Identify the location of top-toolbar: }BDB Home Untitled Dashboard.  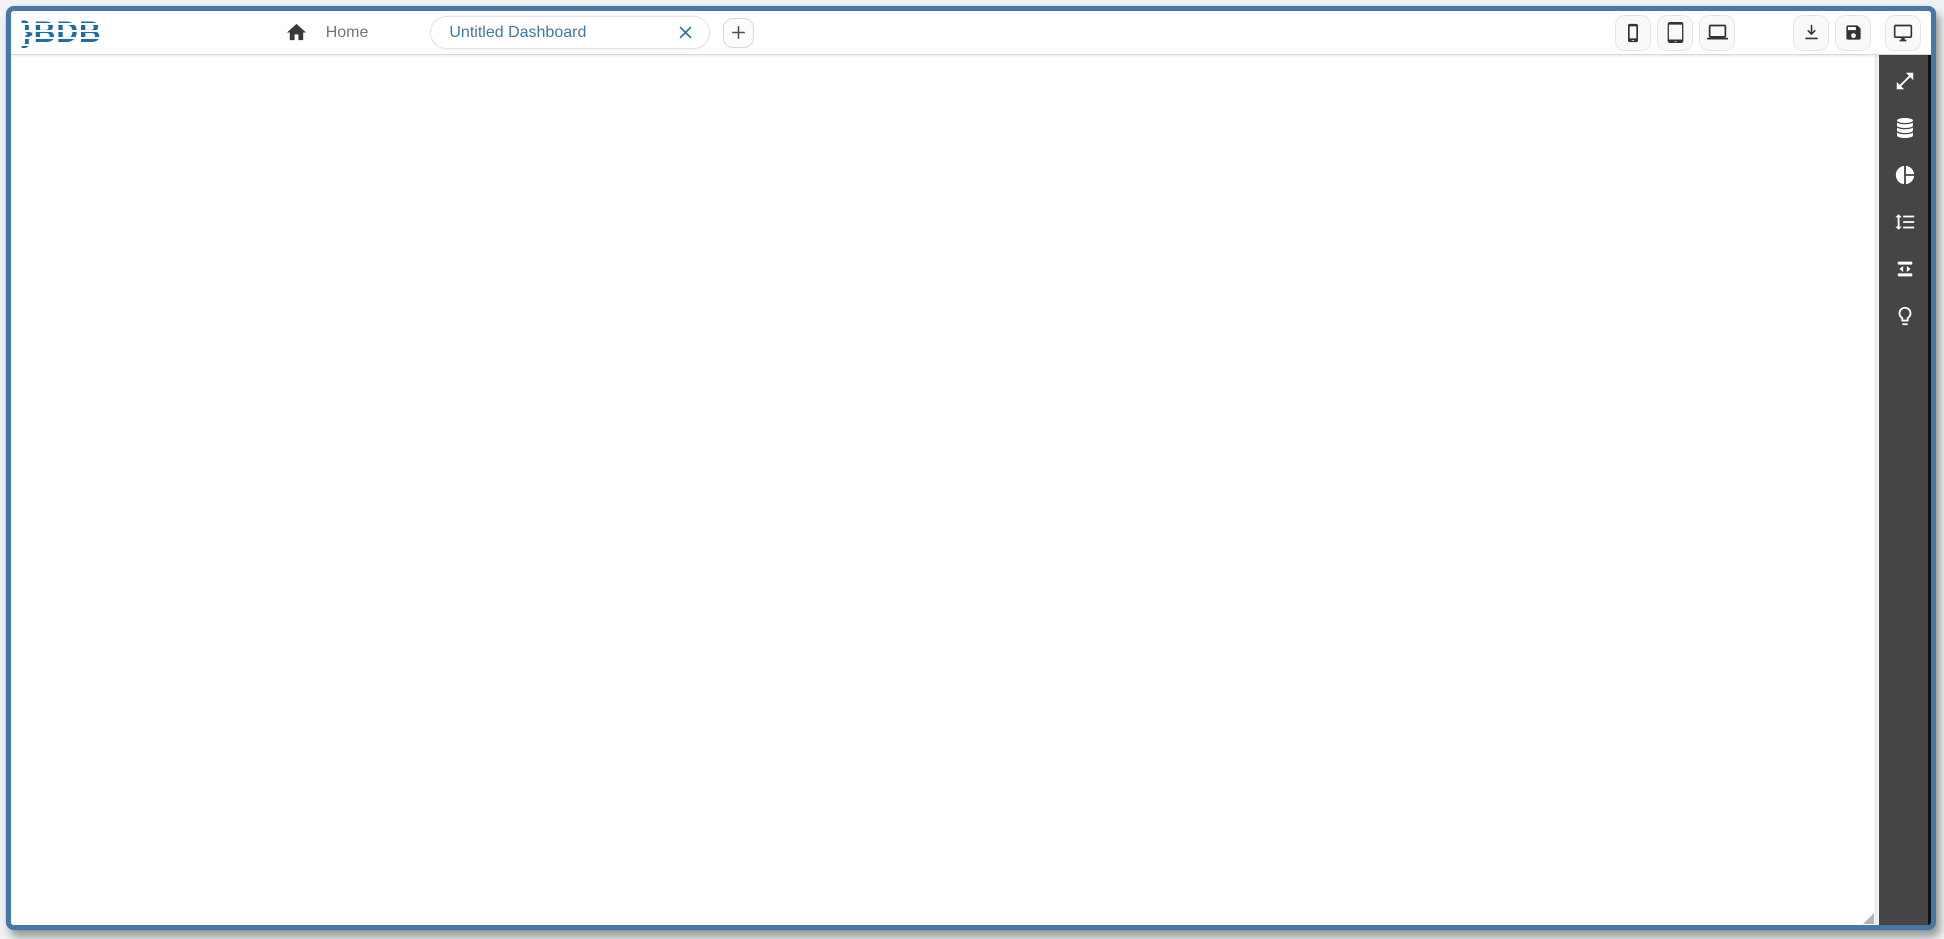
(971, 33).